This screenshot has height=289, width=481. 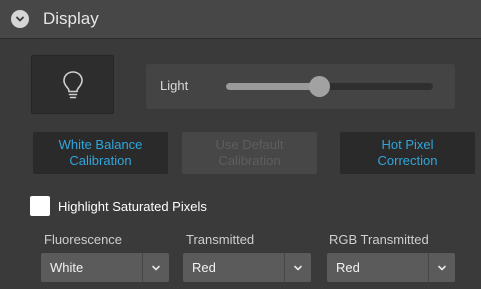 I want to click on rgb-transmitted-select: Red, so click(x=391, y=267).